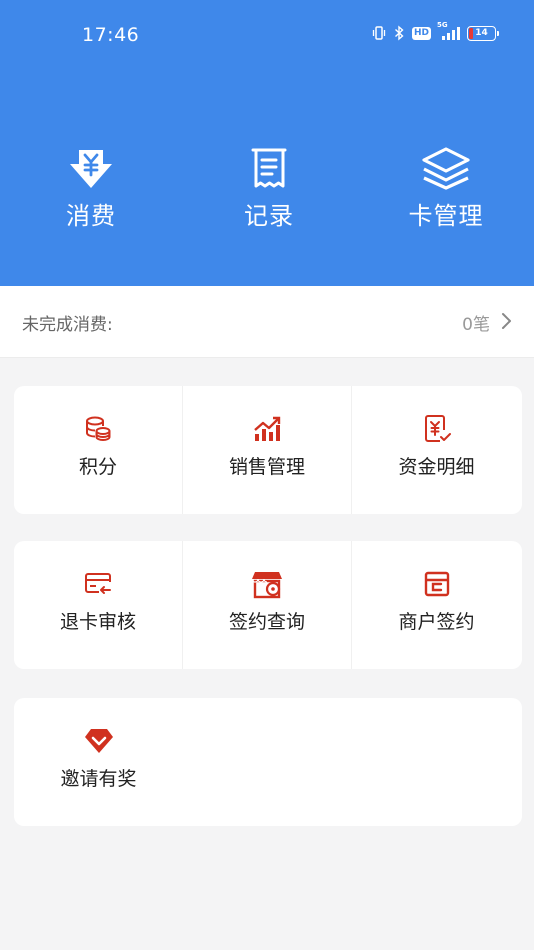  I want to click on diamond-icon, so click(98, 741).